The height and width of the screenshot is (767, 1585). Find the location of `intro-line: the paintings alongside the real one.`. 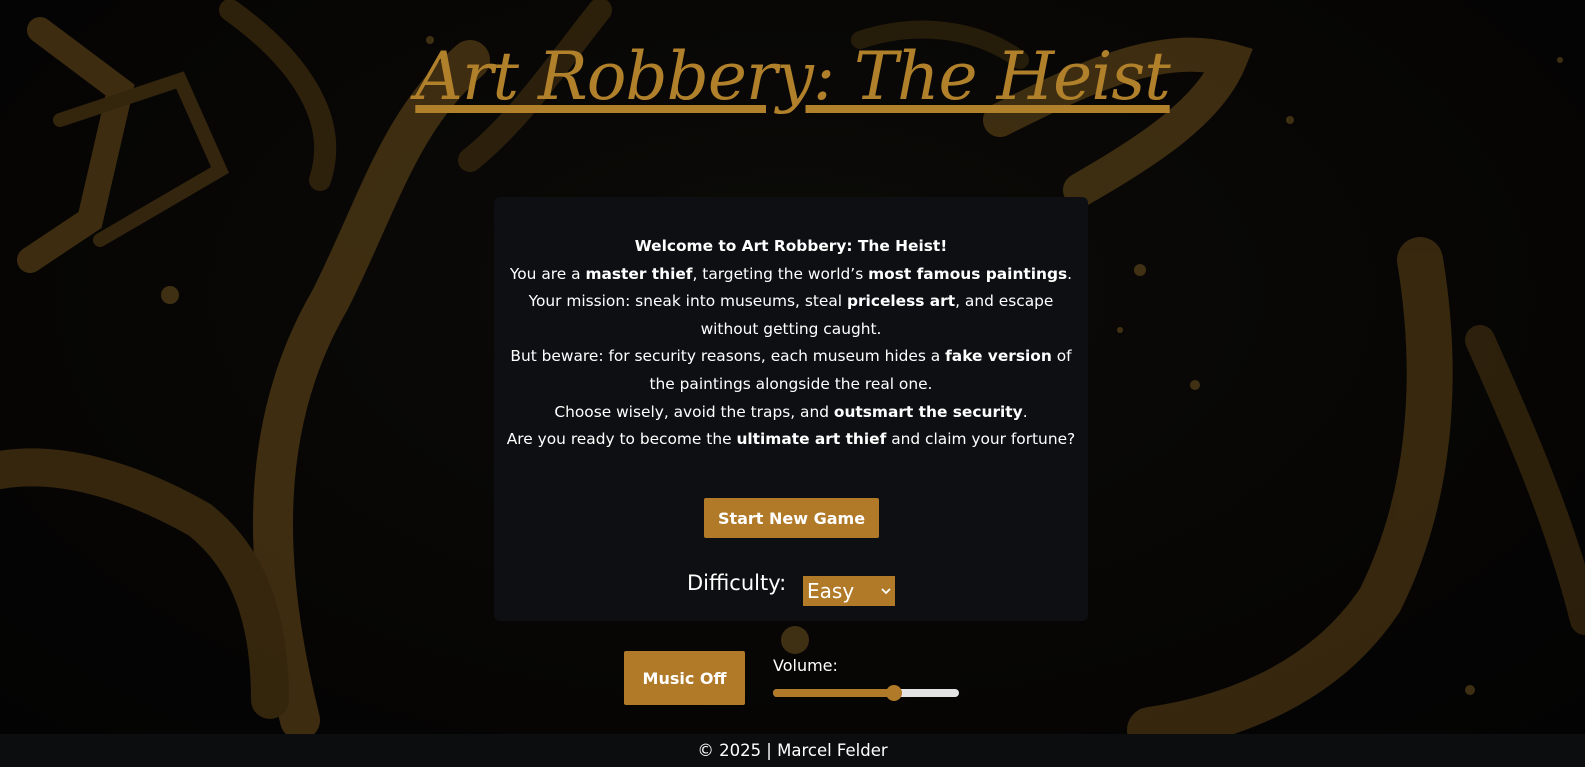

intro-line: the paintings alongside the real one. is located at coordinates (791, 383).